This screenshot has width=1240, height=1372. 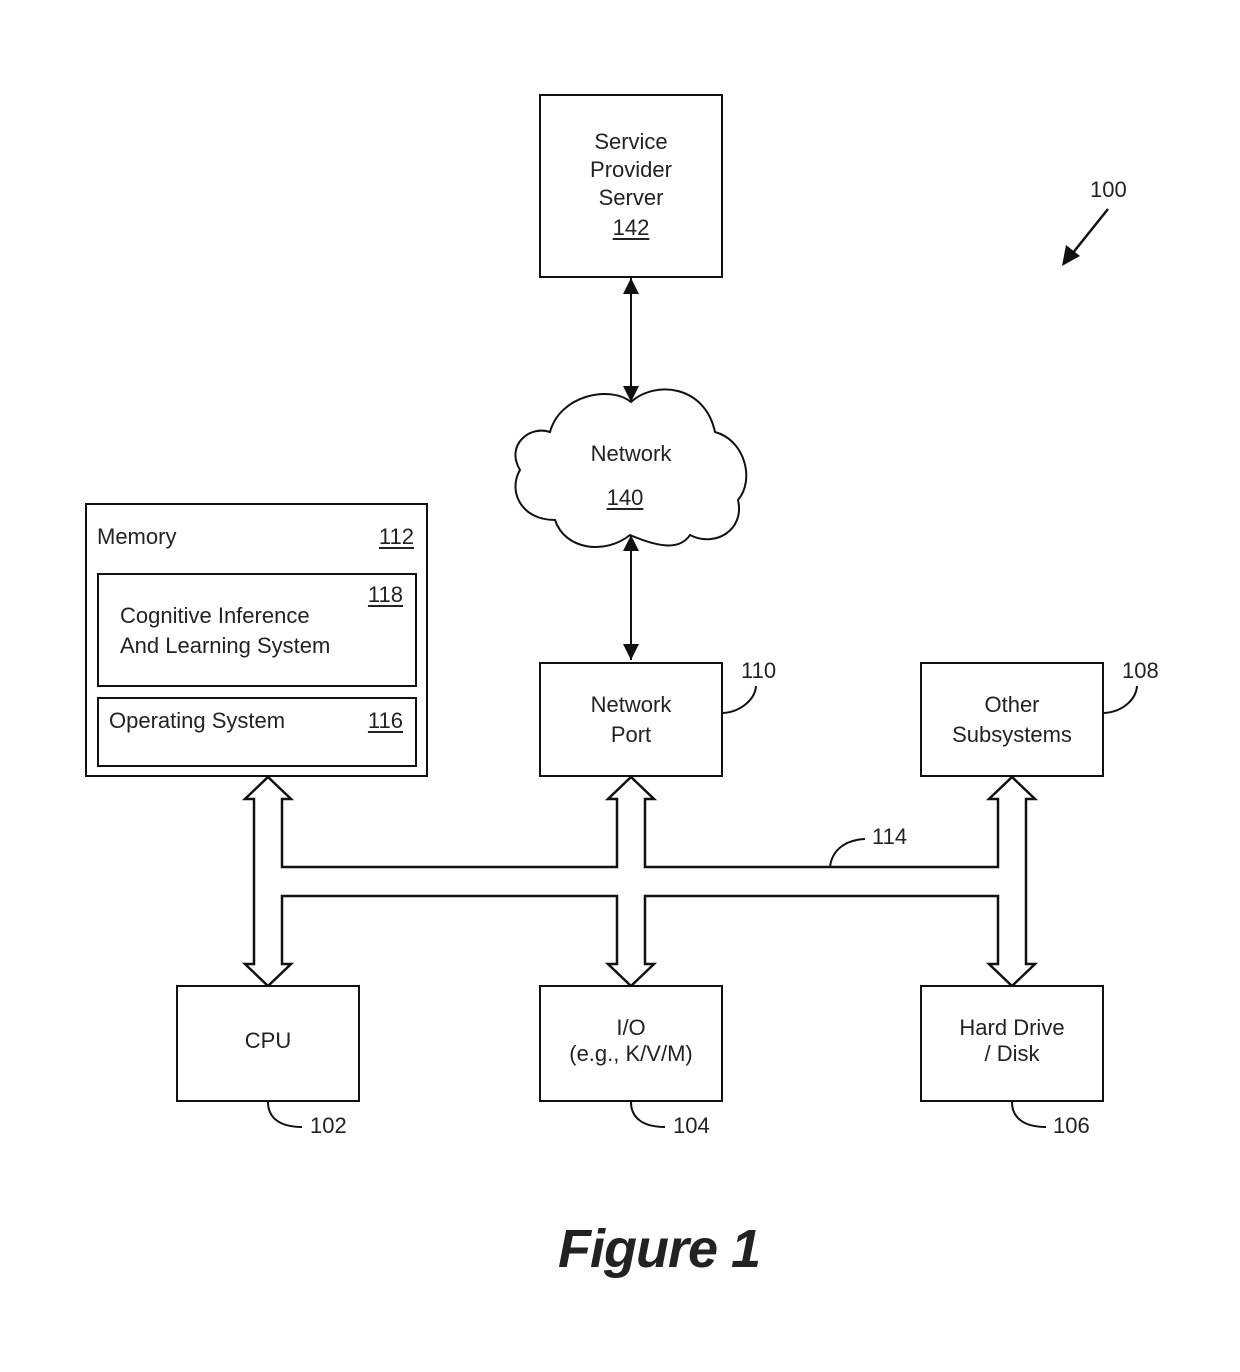 What do you see at coordinates (137, 536) in the screenshot?
I see `memory-label: Memory` at bounding box center [137, 536].